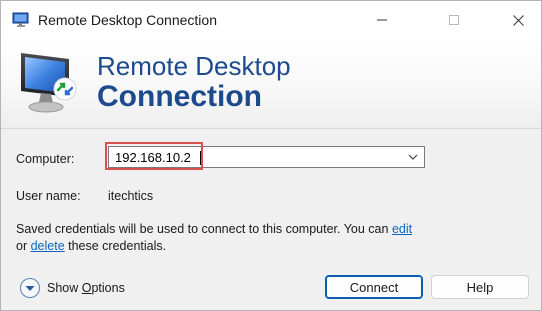 The height and width of the screenshot is (311, 542). I want to click on info-text-c: these credentials., so click(115, 246).